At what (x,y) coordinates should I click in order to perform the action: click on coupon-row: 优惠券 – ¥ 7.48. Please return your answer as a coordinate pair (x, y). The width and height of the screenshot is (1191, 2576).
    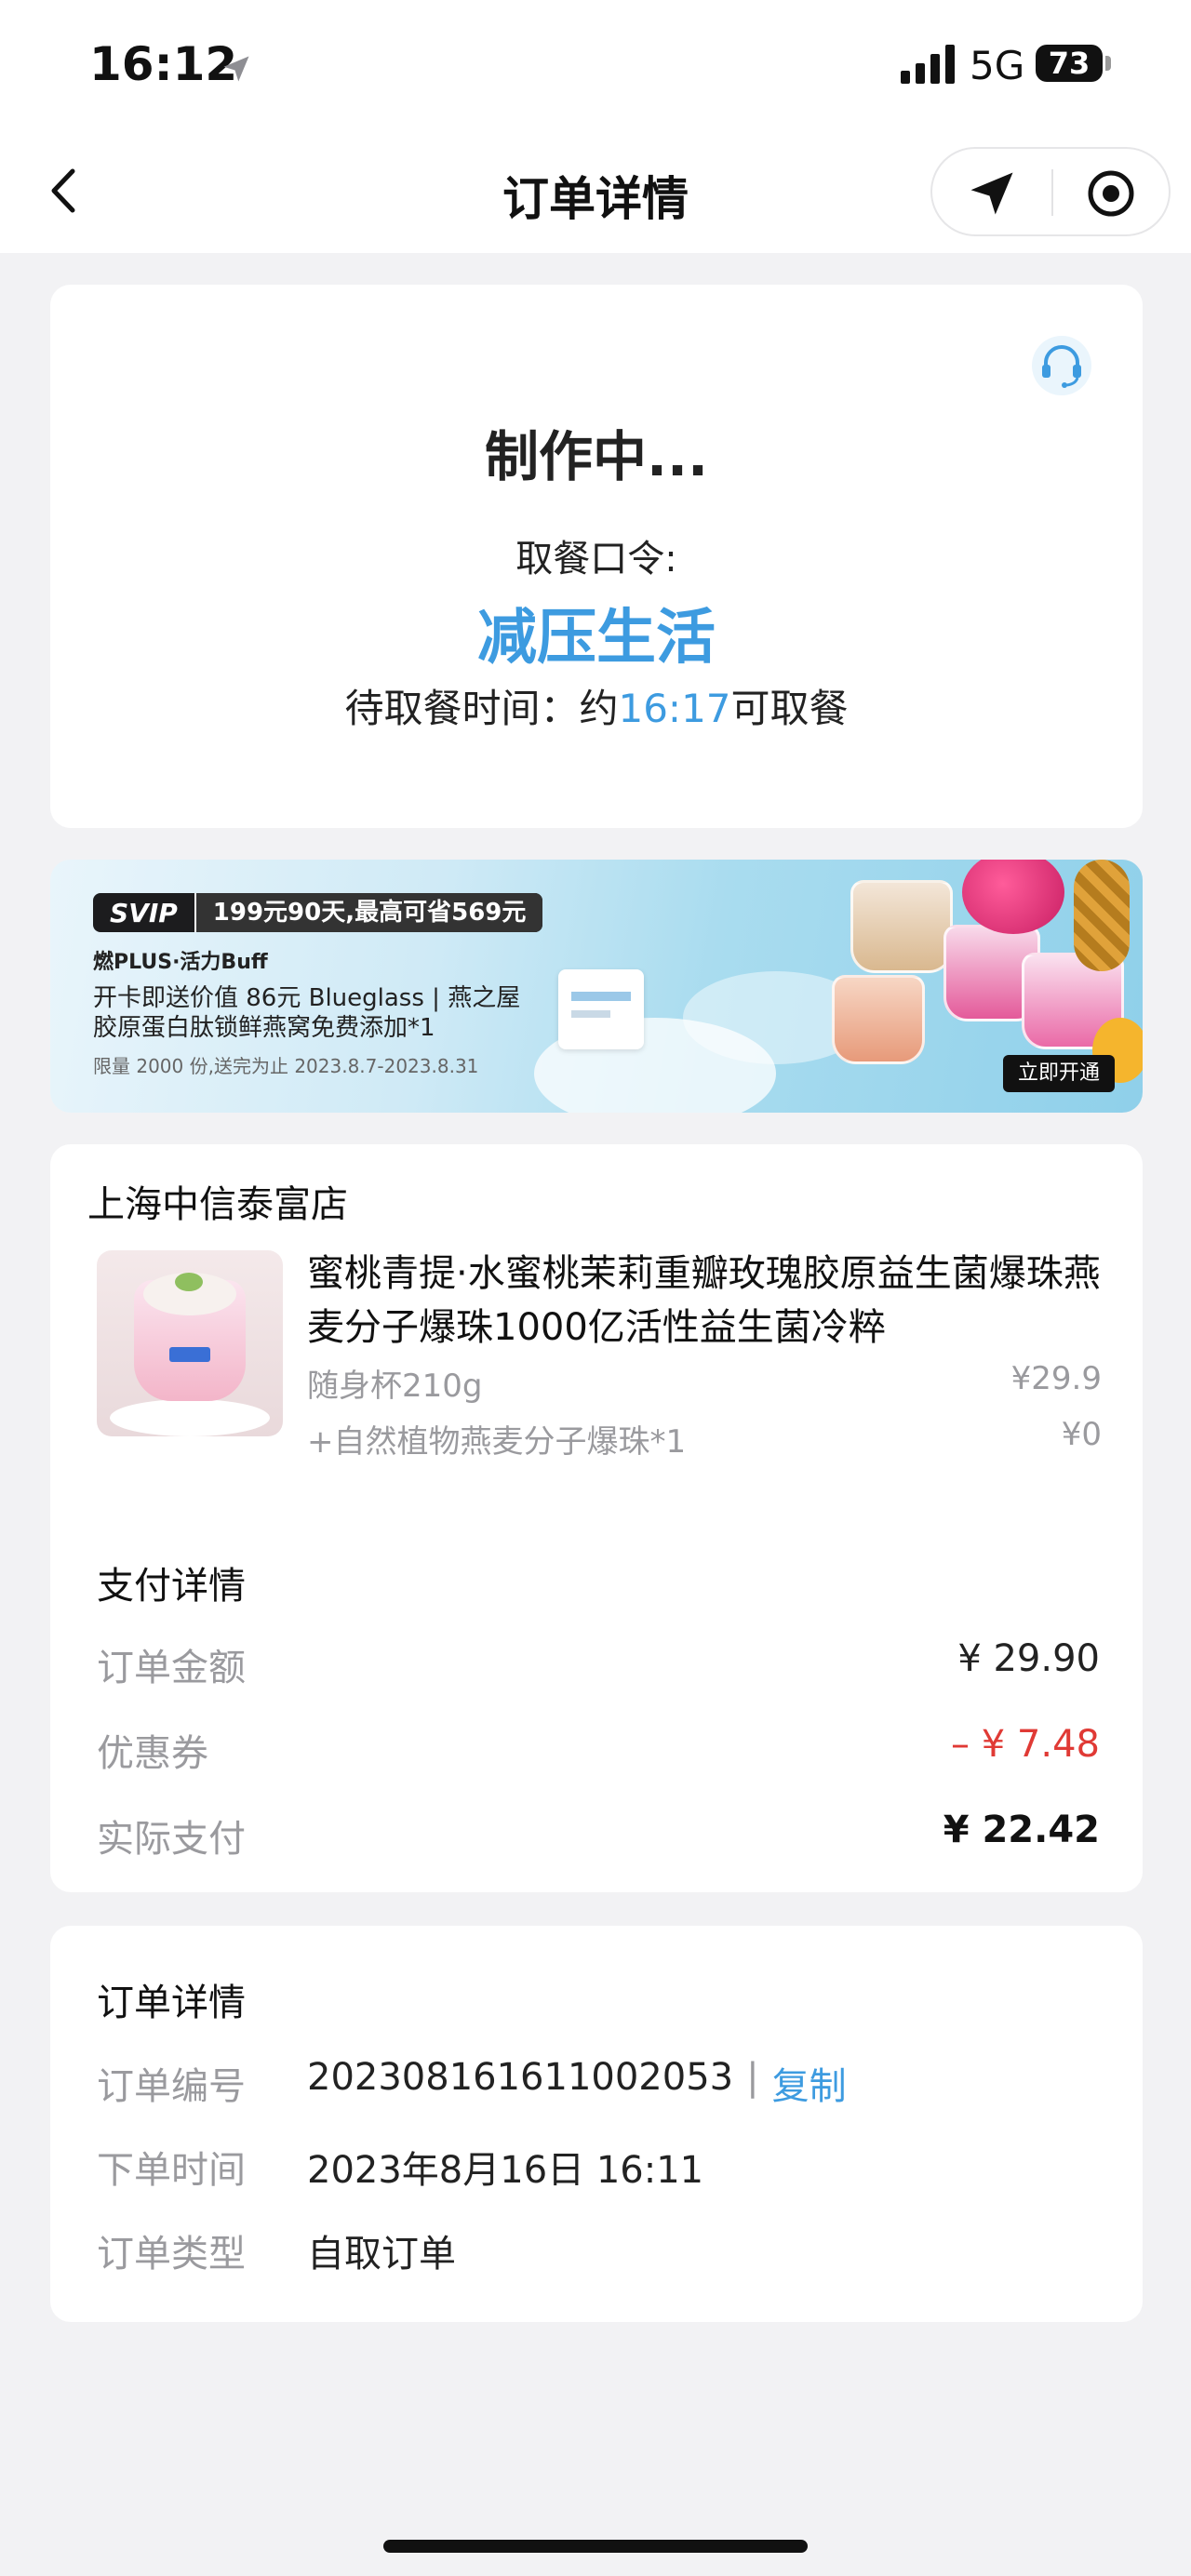
    Looking at the image, I should click on (598, 1750).